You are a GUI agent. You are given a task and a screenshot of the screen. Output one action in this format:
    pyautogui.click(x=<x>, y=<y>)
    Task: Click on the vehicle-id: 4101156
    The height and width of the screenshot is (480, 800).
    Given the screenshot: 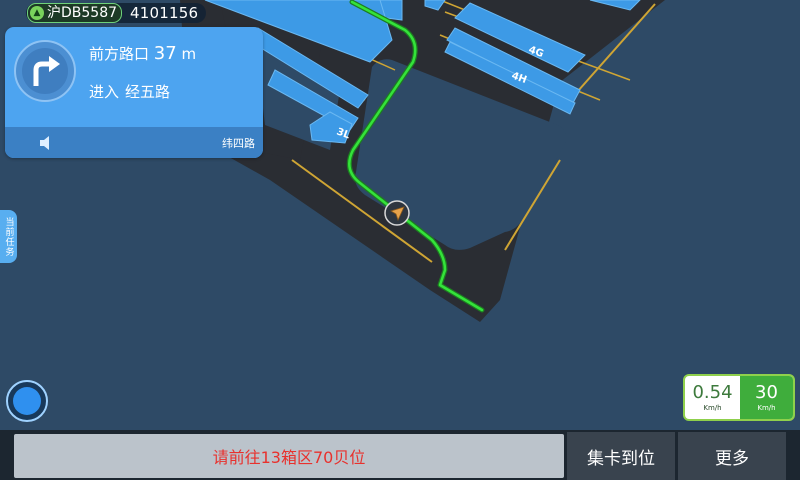 What is the action you would take?
    pyautogui.click(x=164, y=13)
    